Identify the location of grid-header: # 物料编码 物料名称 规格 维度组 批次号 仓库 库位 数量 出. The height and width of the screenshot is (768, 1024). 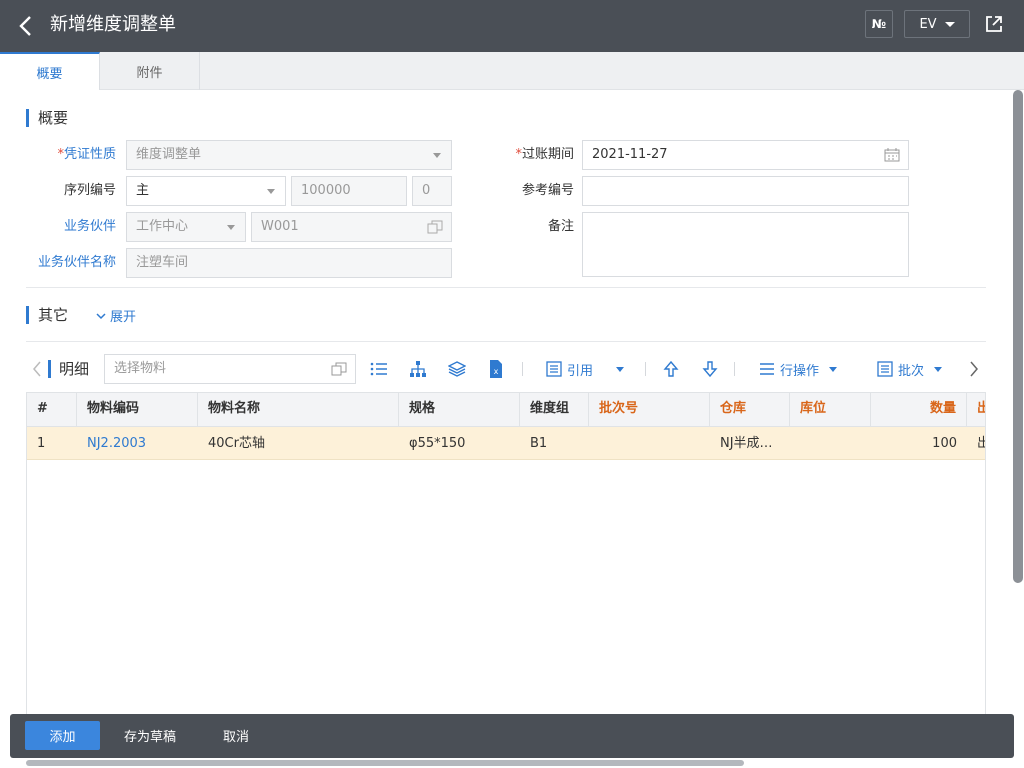
(506, 410).